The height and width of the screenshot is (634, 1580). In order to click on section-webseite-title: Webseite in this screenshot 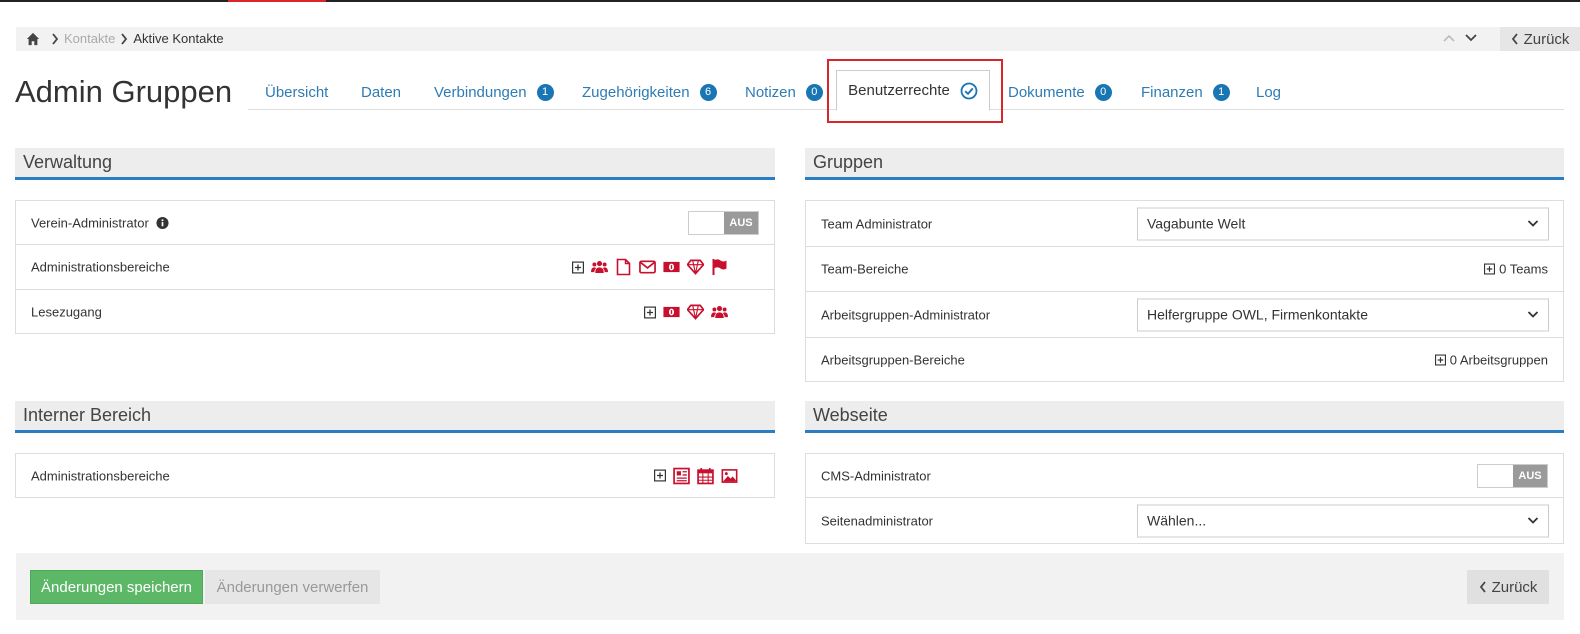, I will do `click(1184, 417)`.